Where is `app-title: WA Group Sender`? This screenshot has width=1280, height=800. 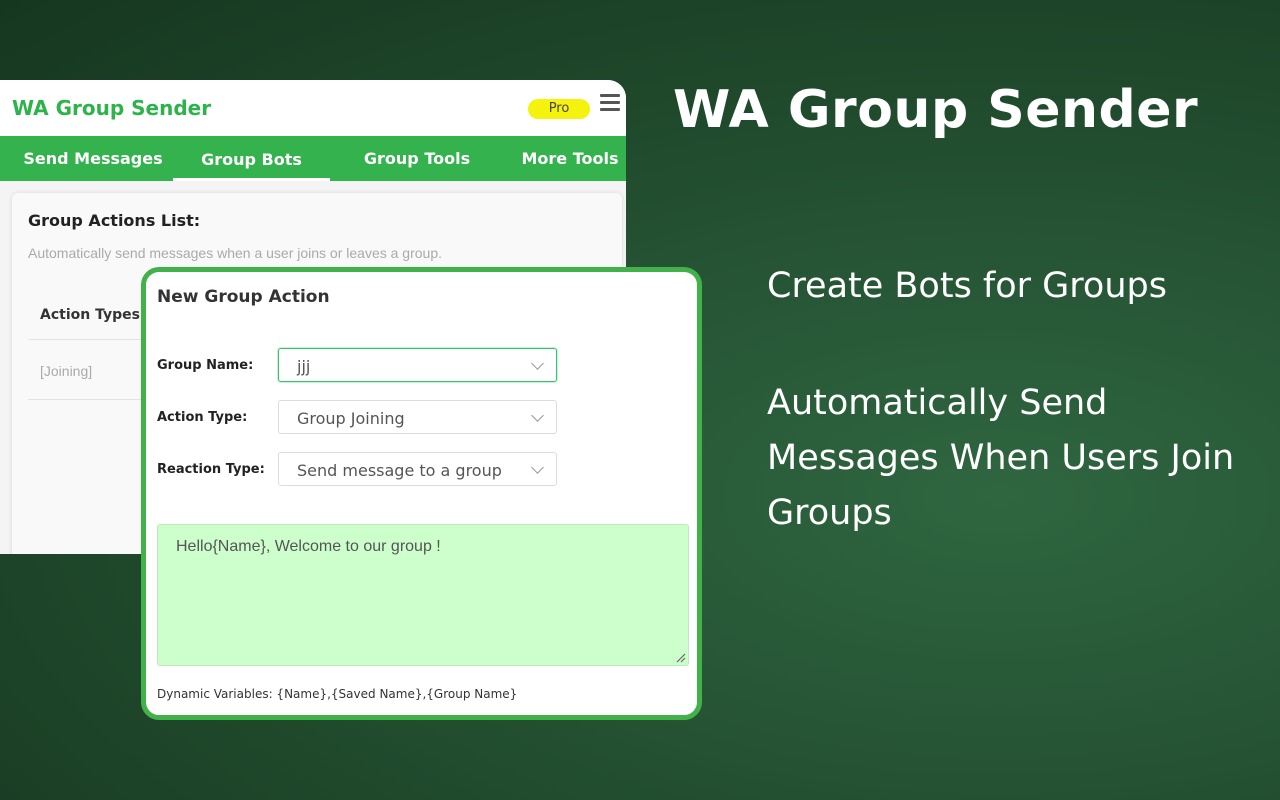 app-title: WA Group Sender is located at coordinates (112, 108).